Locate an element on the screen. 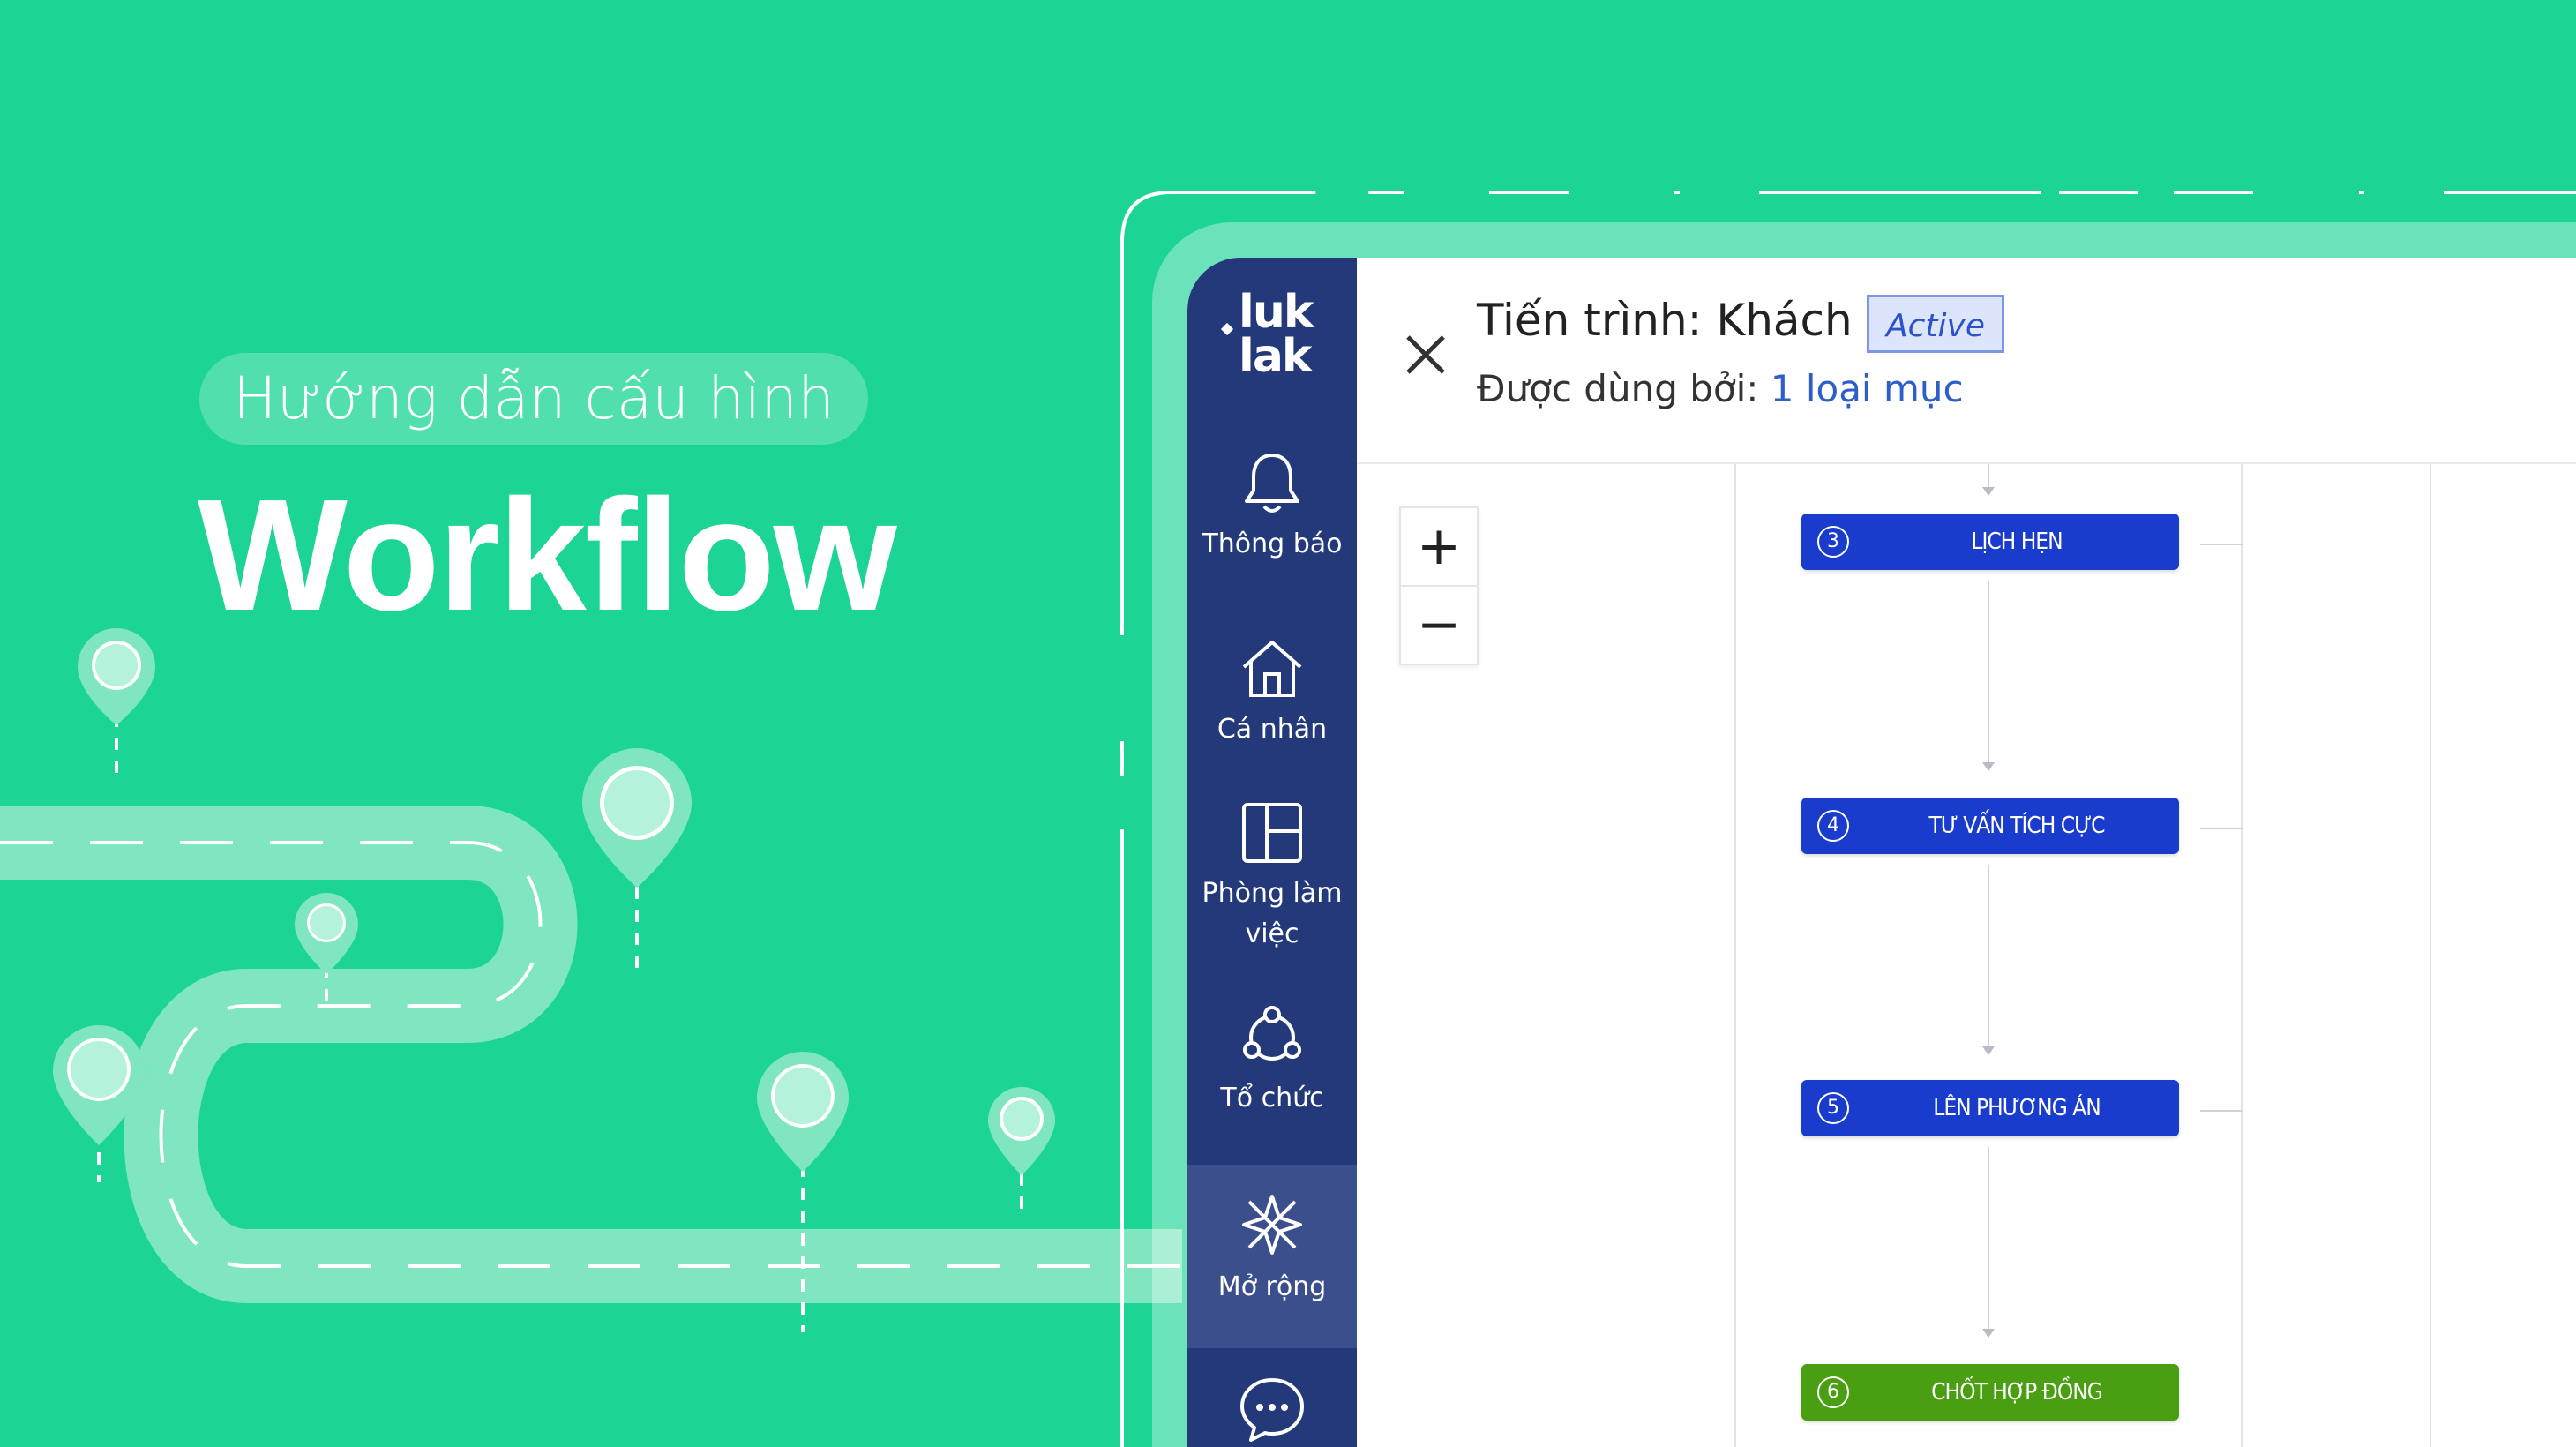 This screenshot has height=1447, width=2576. zoom-out-button: − is located at coordinates (1439, 626).